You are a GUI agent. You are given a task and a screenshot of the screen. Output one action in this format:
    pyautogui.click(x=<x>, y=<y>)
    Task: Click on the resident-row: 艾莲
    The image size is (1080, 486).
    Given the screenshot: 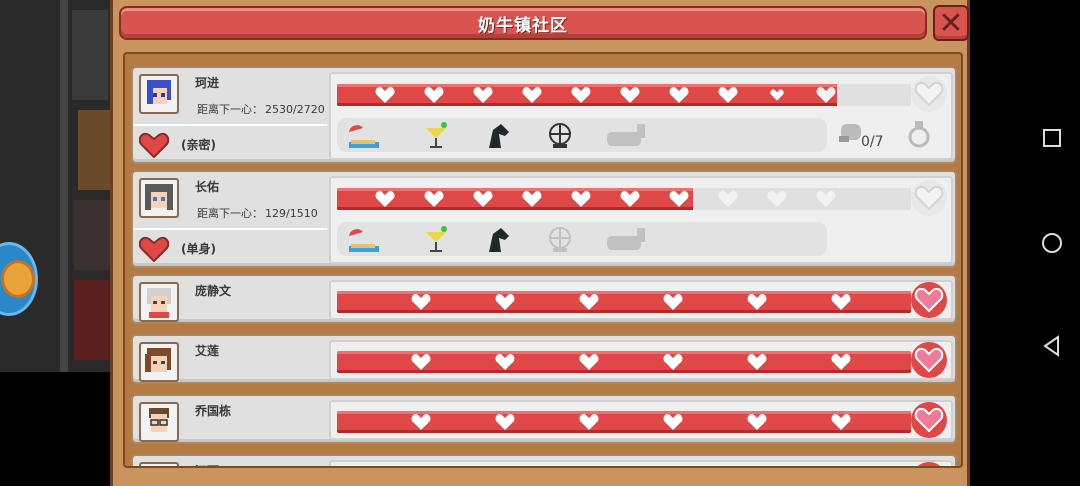 What is the action you would take?
    pyautogui.click(x=544, y=359)
    